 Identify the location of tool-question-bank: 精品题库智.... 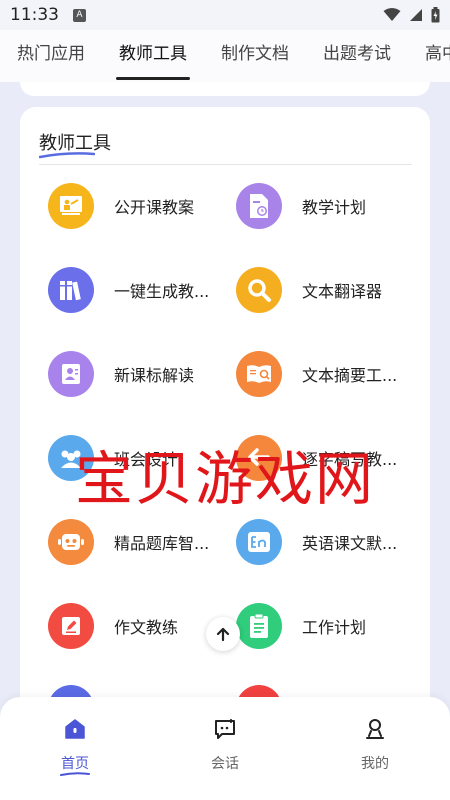
(136, 542).